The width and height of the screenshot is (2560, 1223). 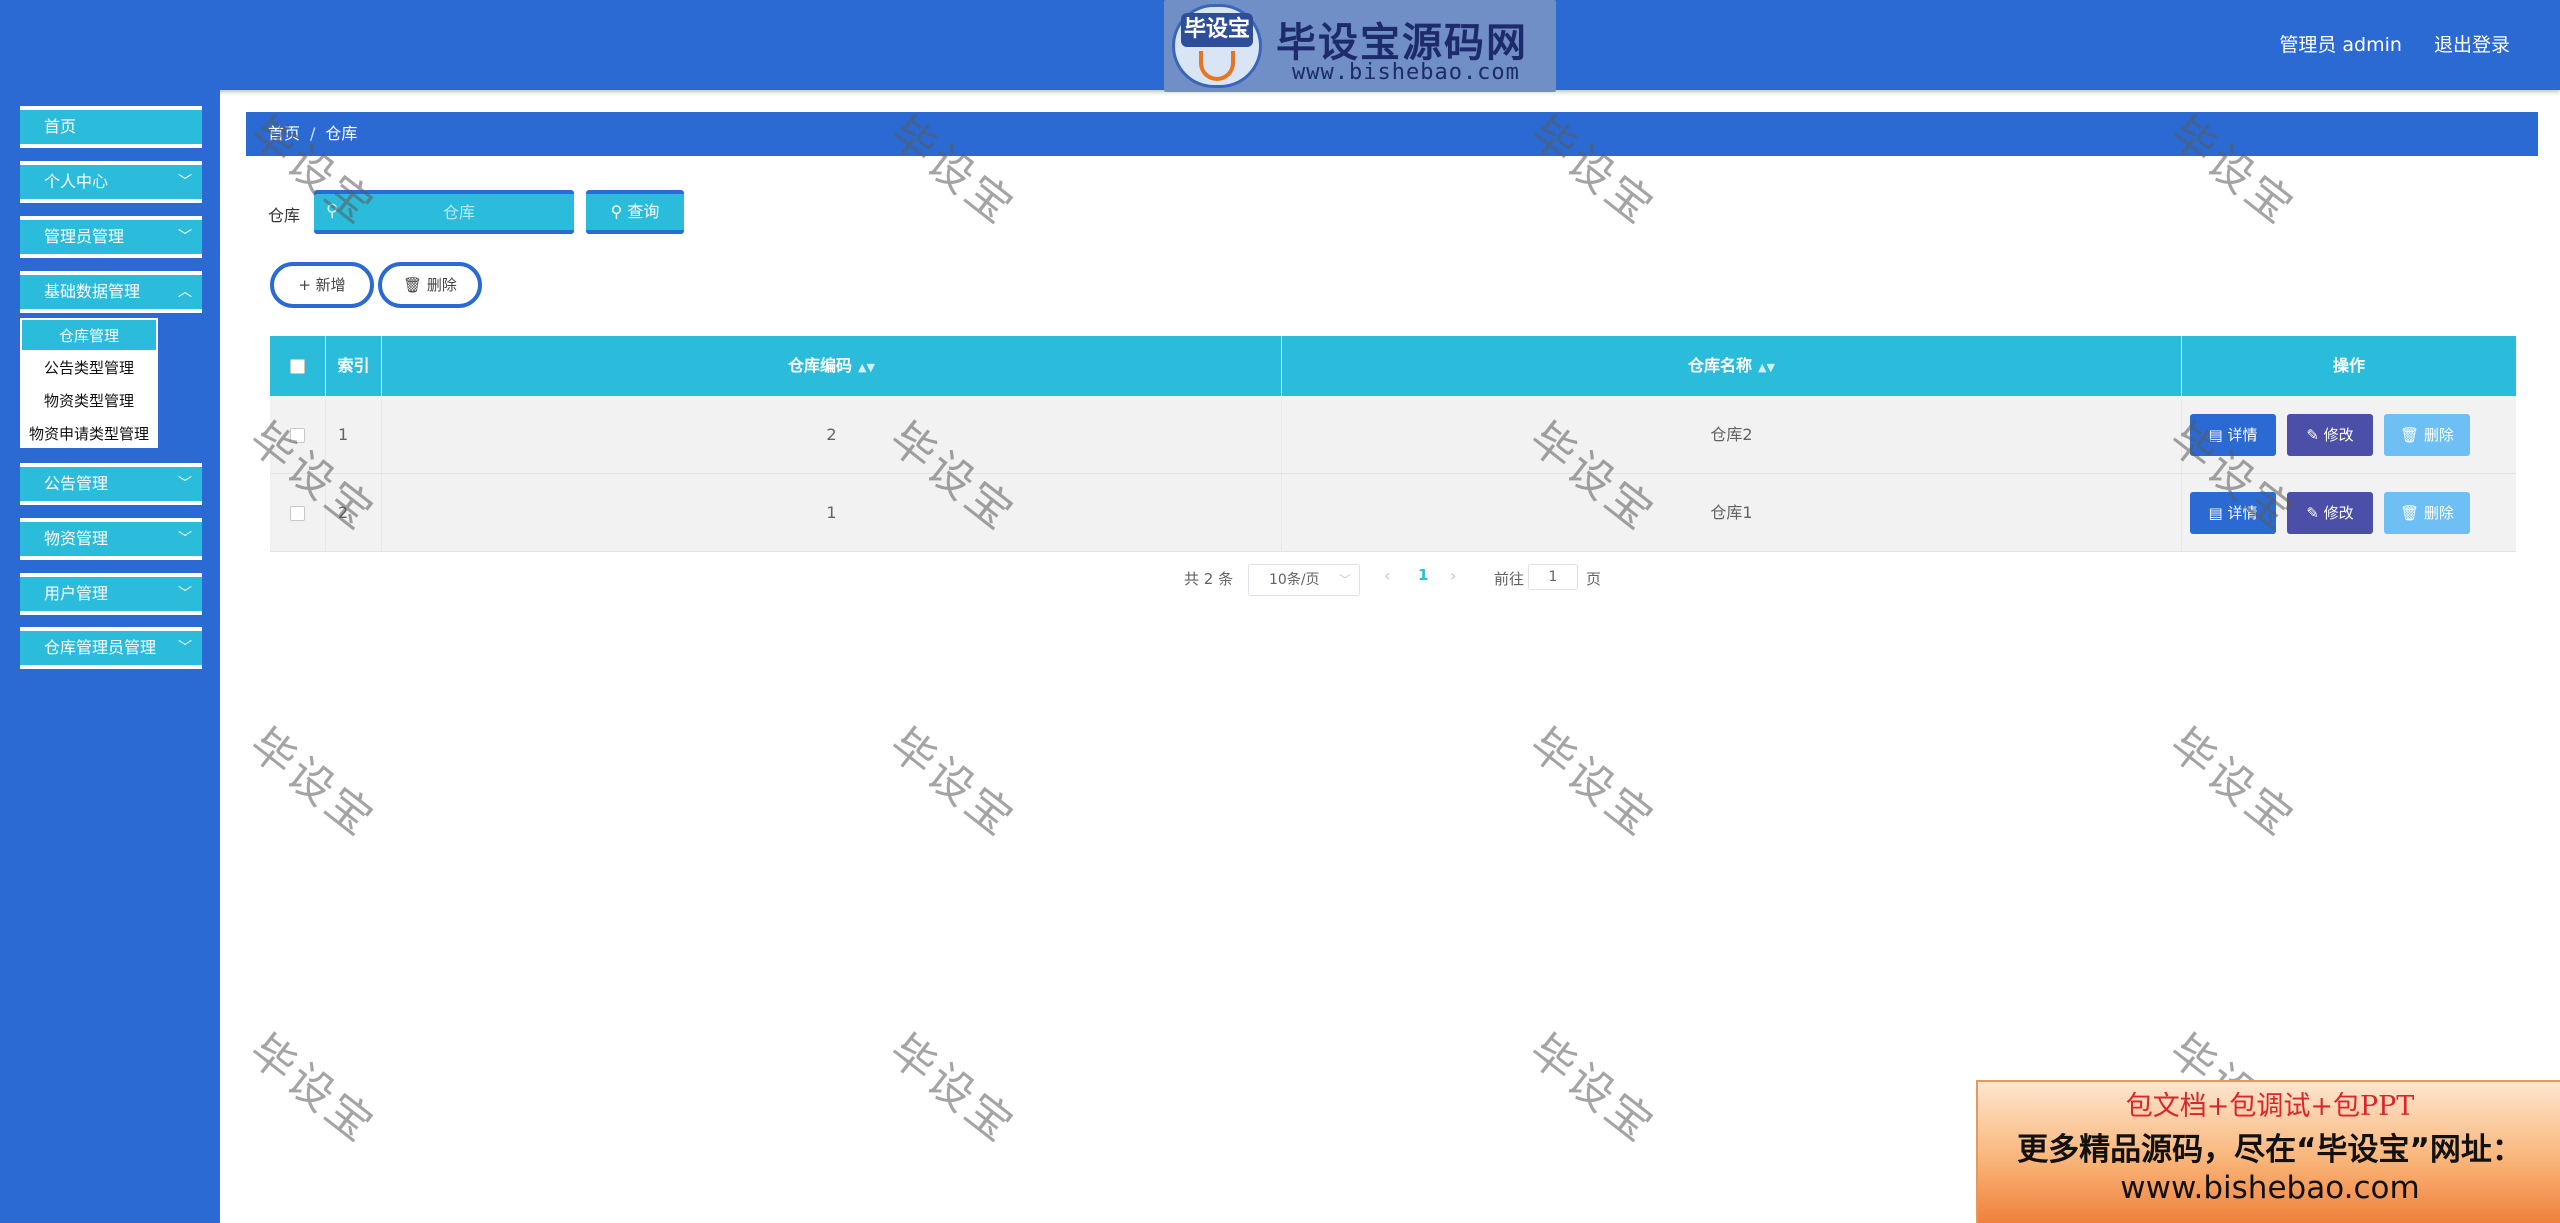 I want to click on cell-code: 1, so click(x=832, y=513).